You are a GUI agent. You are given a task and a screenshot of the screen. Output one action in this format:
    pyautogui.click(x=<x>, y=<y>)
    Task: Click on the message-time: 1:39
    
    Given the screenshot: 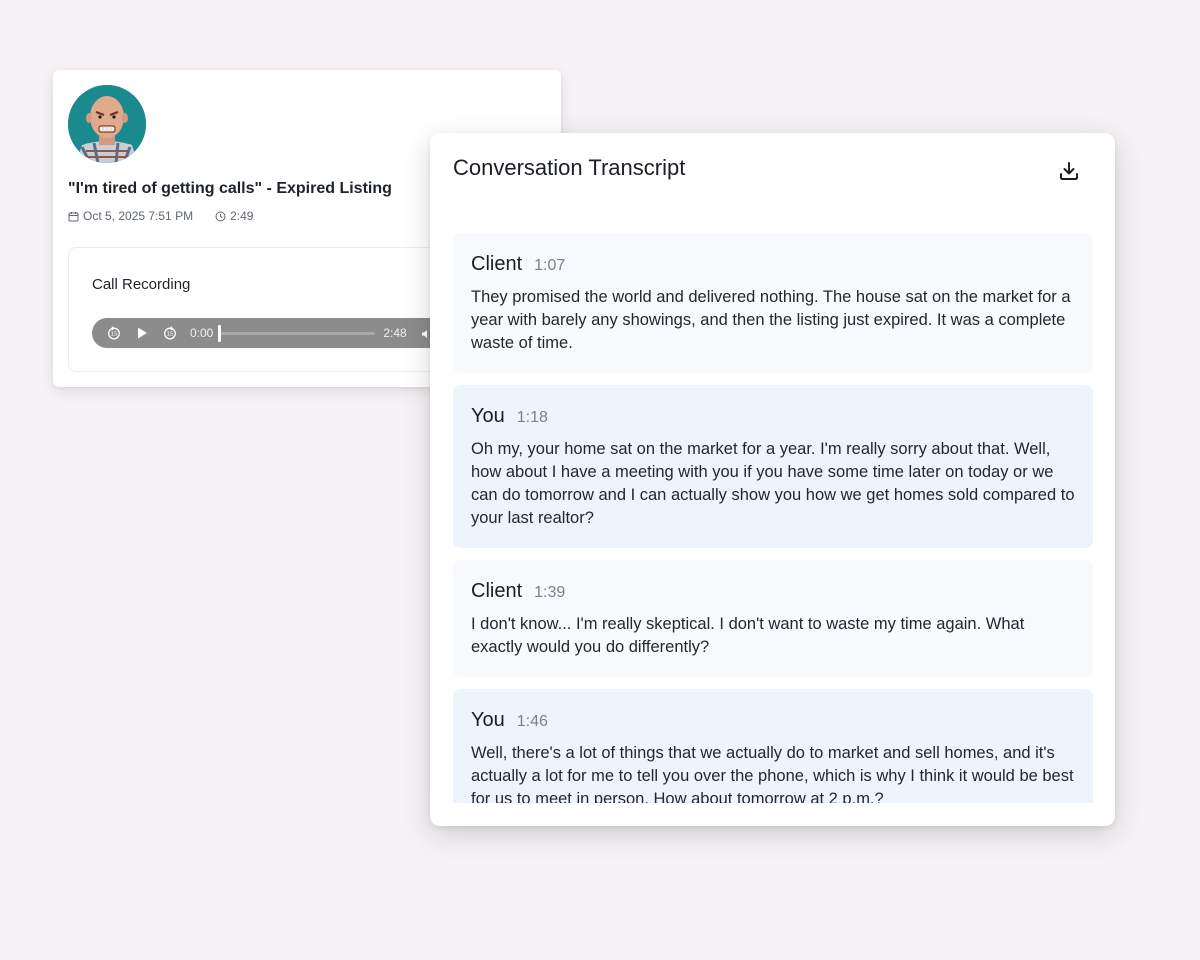 What is the action you would take?
    pyautogui.click(x=550, y=592)
    